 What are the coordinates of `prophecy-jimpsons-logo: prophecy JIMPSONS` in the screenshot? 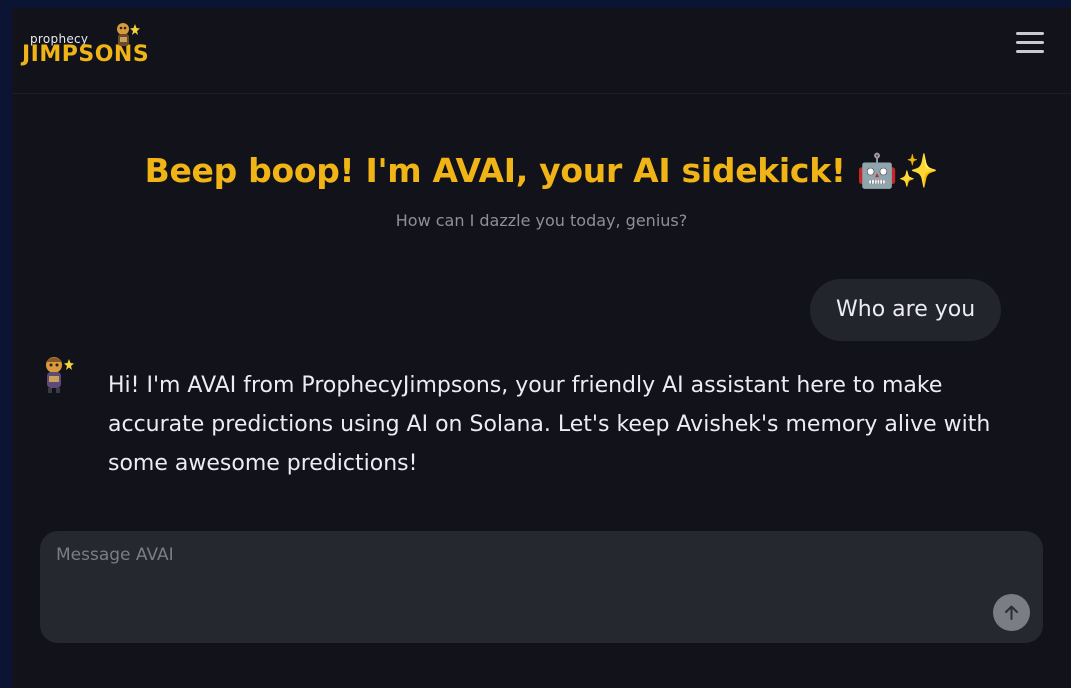 It's located at (92, 49).